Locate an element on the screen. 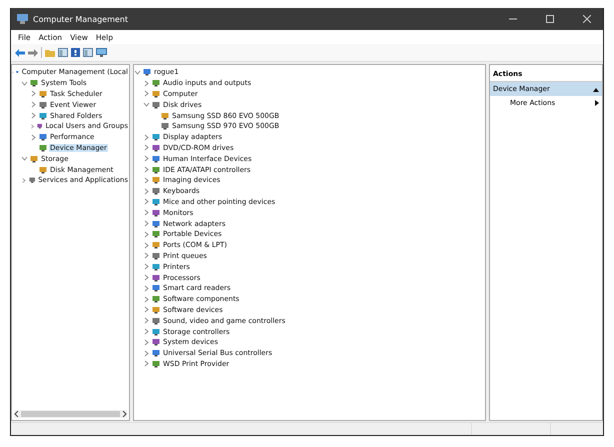 The image size is (614, 447). forward-arrow-icon is located at coordinates (33, 52).